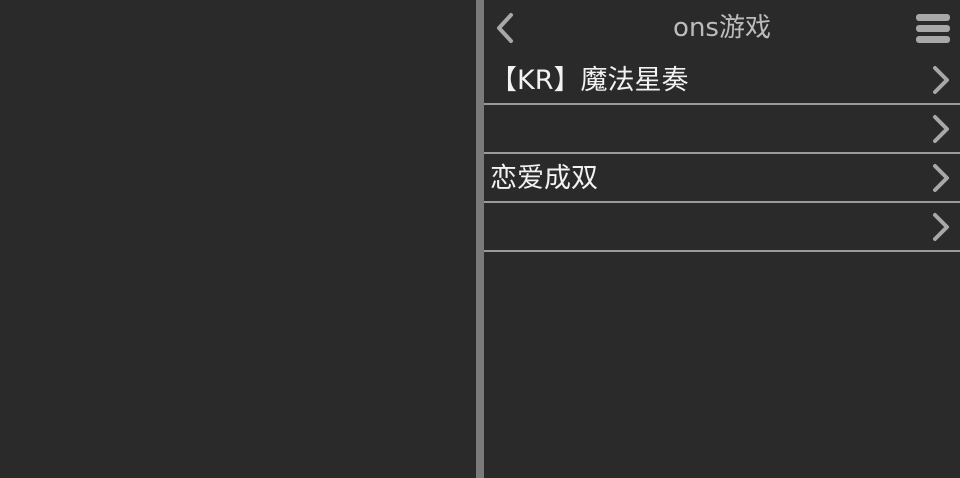 This screenshot has width=960, height=478. I want to click on hamburger-menu-icon, so click(933, 17).